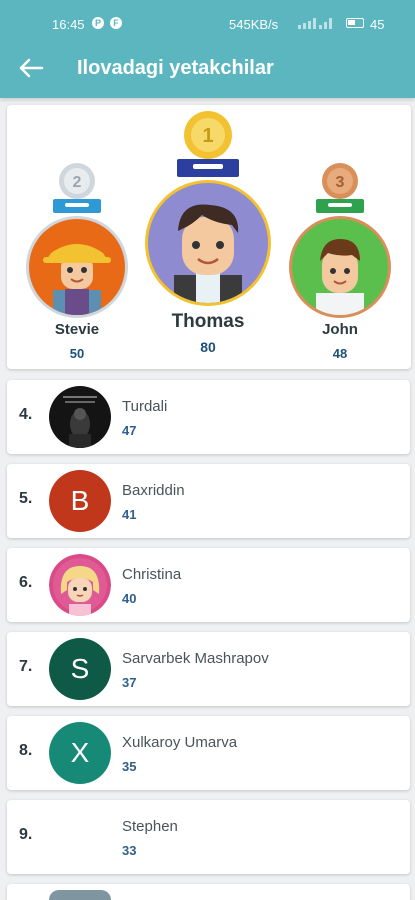  I want to click on podium-third: 3, so click(340, 239).